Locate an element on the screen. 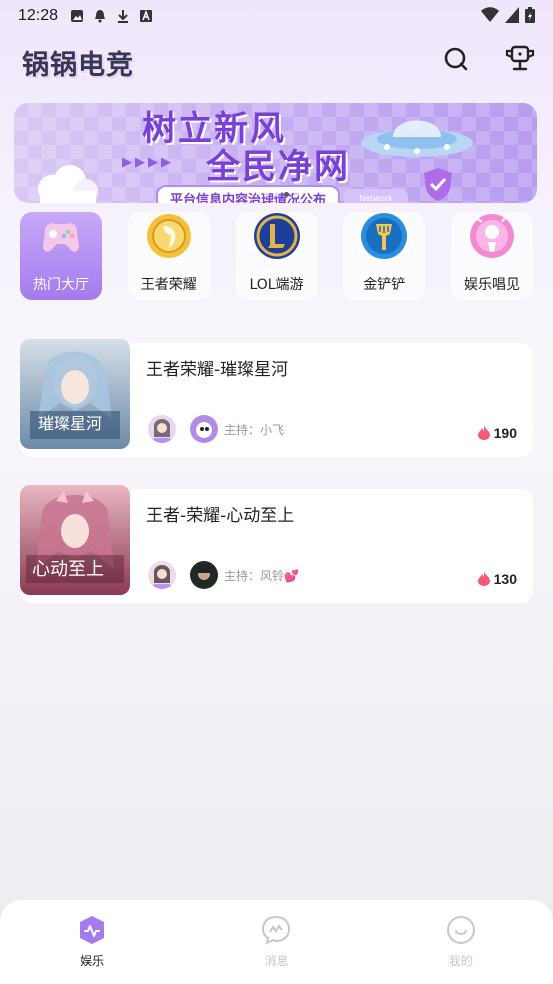 This screenshot has width=553, height=984. shield-check-icon is located at coordinates (438, 184).